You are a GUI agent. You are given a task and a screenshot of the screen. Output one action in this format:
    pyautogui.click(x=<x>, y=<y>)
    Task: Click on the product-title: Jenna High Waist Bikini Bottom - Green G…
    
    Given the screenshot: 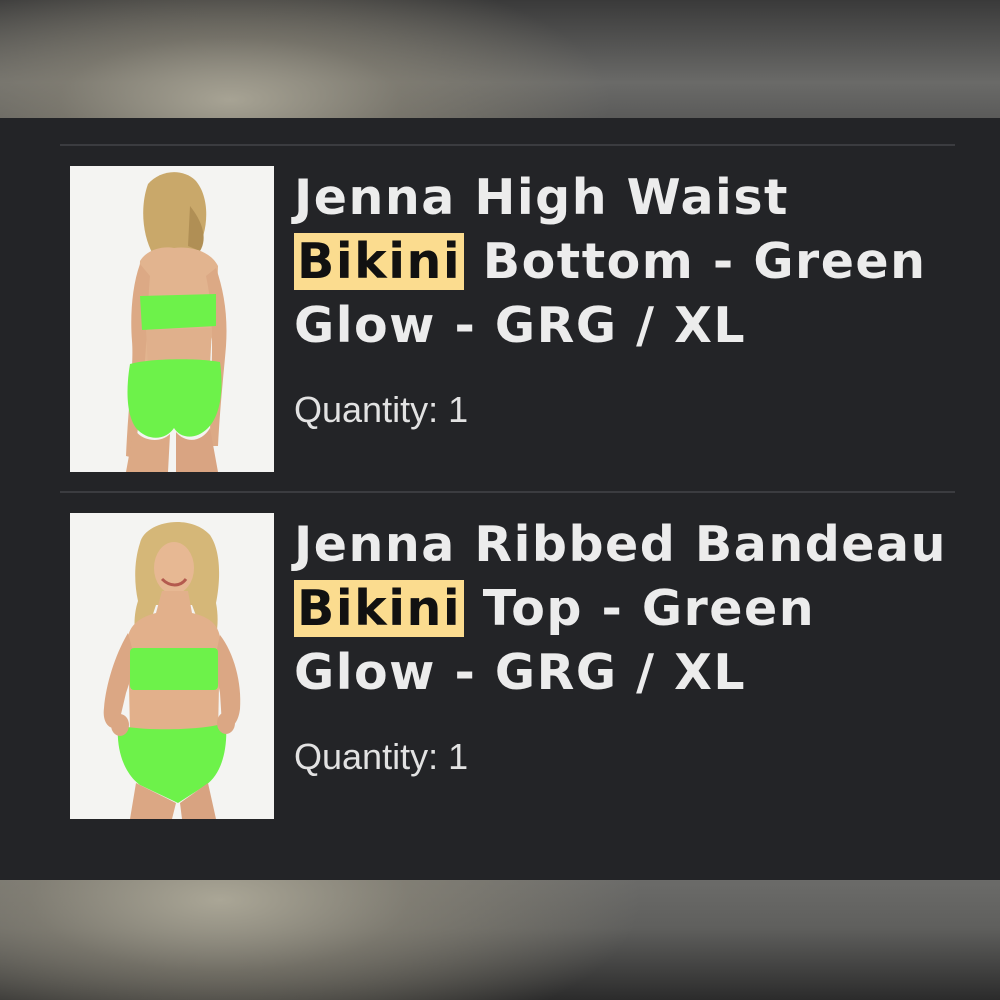 What is the action you would take?
    pyautogui.click(x=624, y=262)
    